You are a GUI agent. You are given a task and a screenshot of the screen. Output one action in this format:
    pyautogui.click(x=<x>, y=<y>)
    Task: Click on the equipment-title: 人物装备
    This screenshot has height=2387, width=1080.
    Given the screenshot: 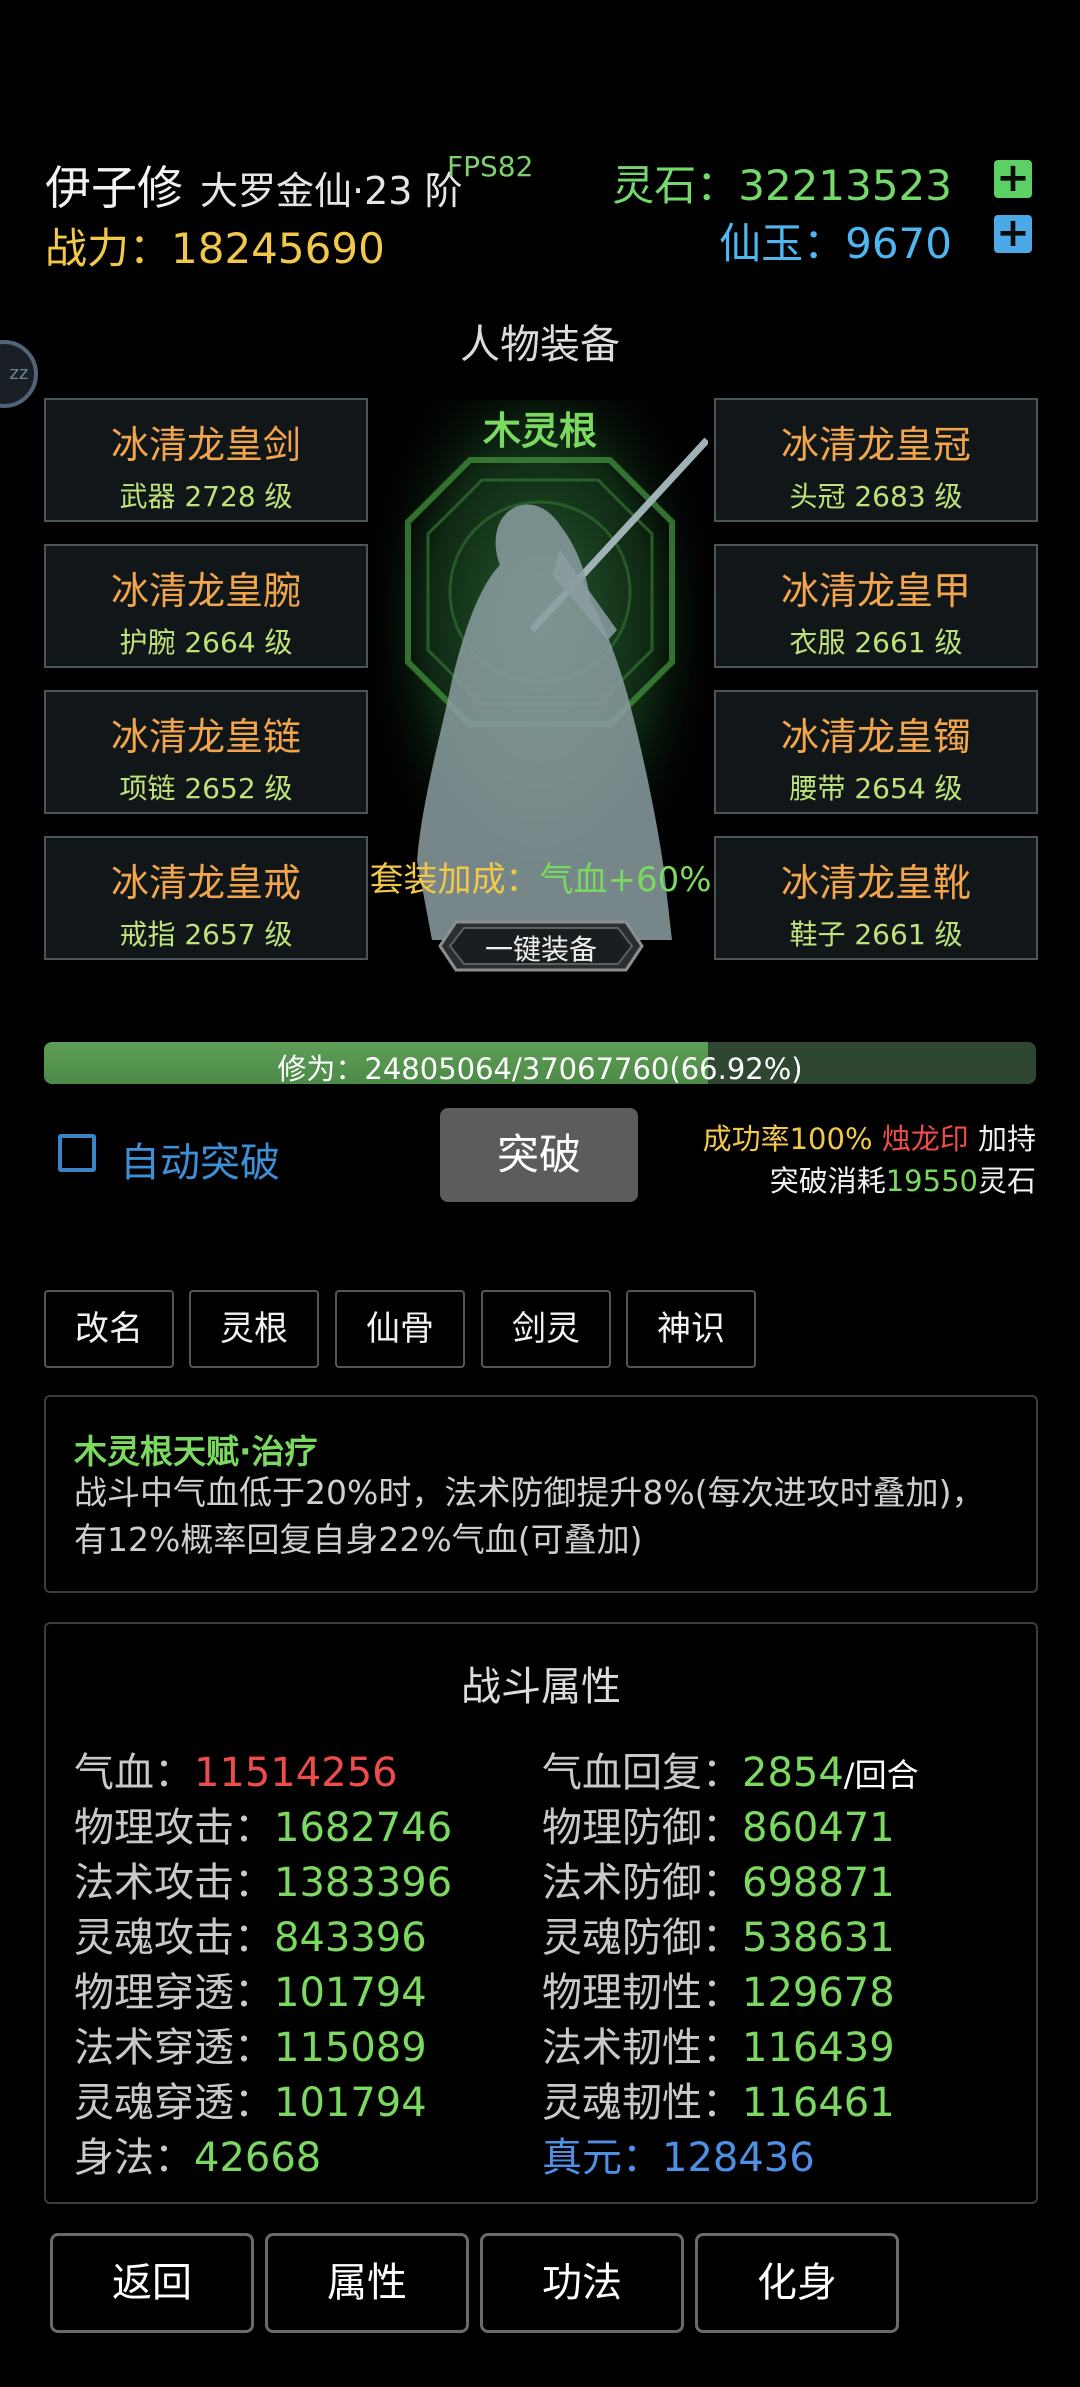 What is the action you would take?
    pyautogui.click(x=540, y=345)
    